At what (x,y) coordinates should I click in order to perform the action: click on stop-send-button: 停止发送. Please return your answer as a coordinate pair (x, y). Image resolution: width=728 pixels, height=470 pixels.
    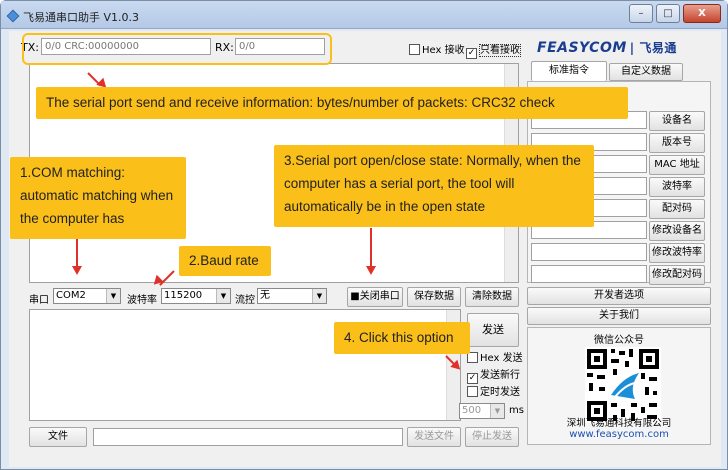
    Looking at the image, I should click on (492, 437).